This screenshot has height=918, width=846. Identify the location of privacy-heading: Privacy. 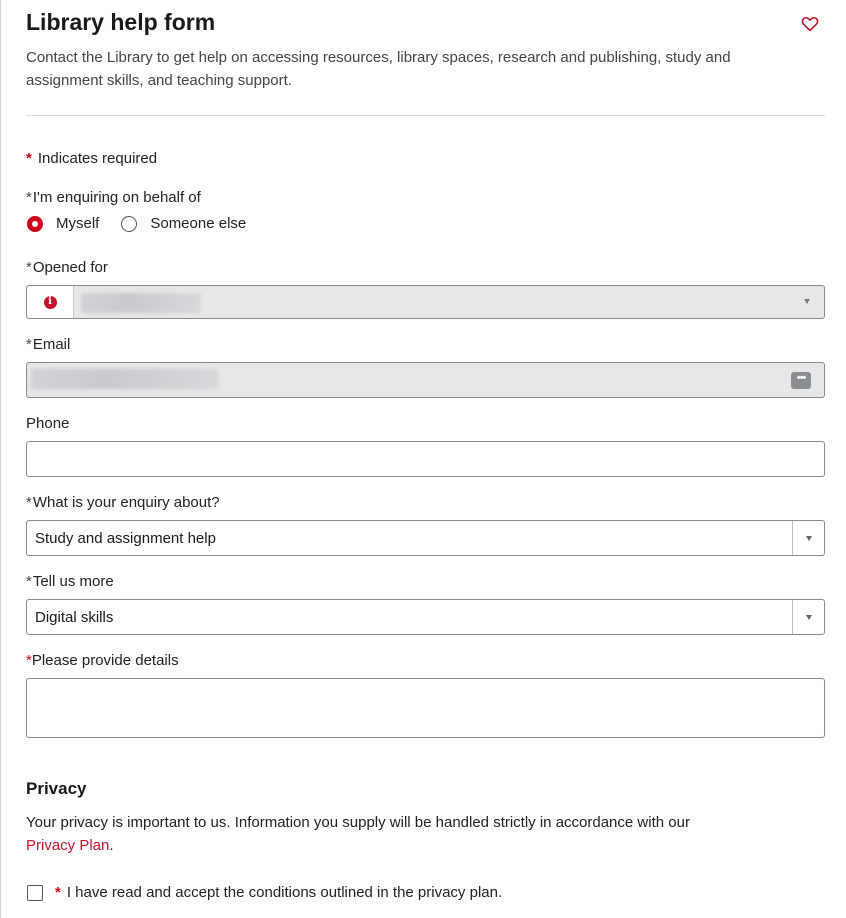
(56, 788).